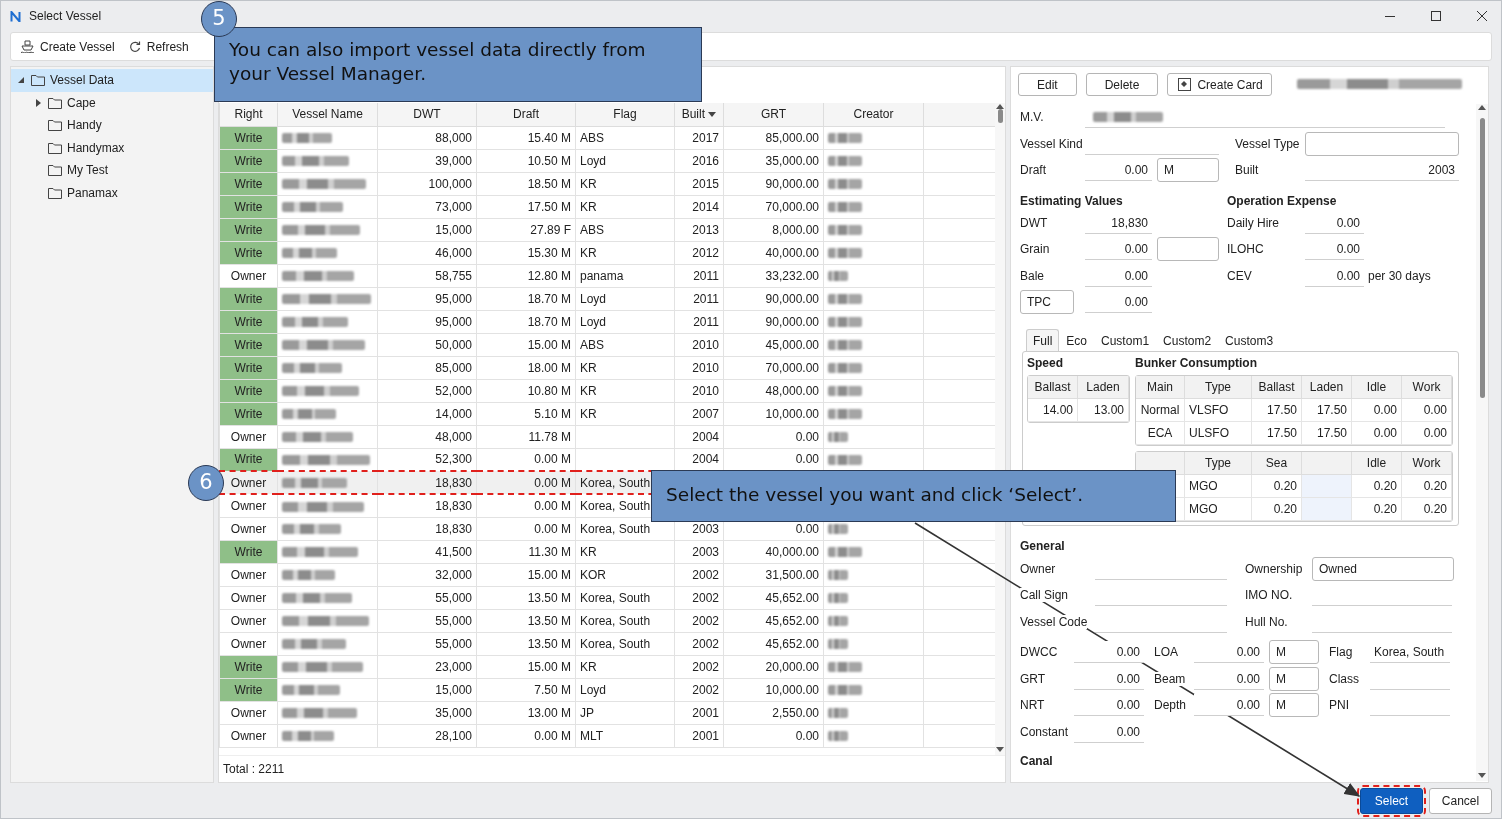 The width and height of the screenshot is (1502, 819). I want to click on table-cell: 2013, so click(699, 229).